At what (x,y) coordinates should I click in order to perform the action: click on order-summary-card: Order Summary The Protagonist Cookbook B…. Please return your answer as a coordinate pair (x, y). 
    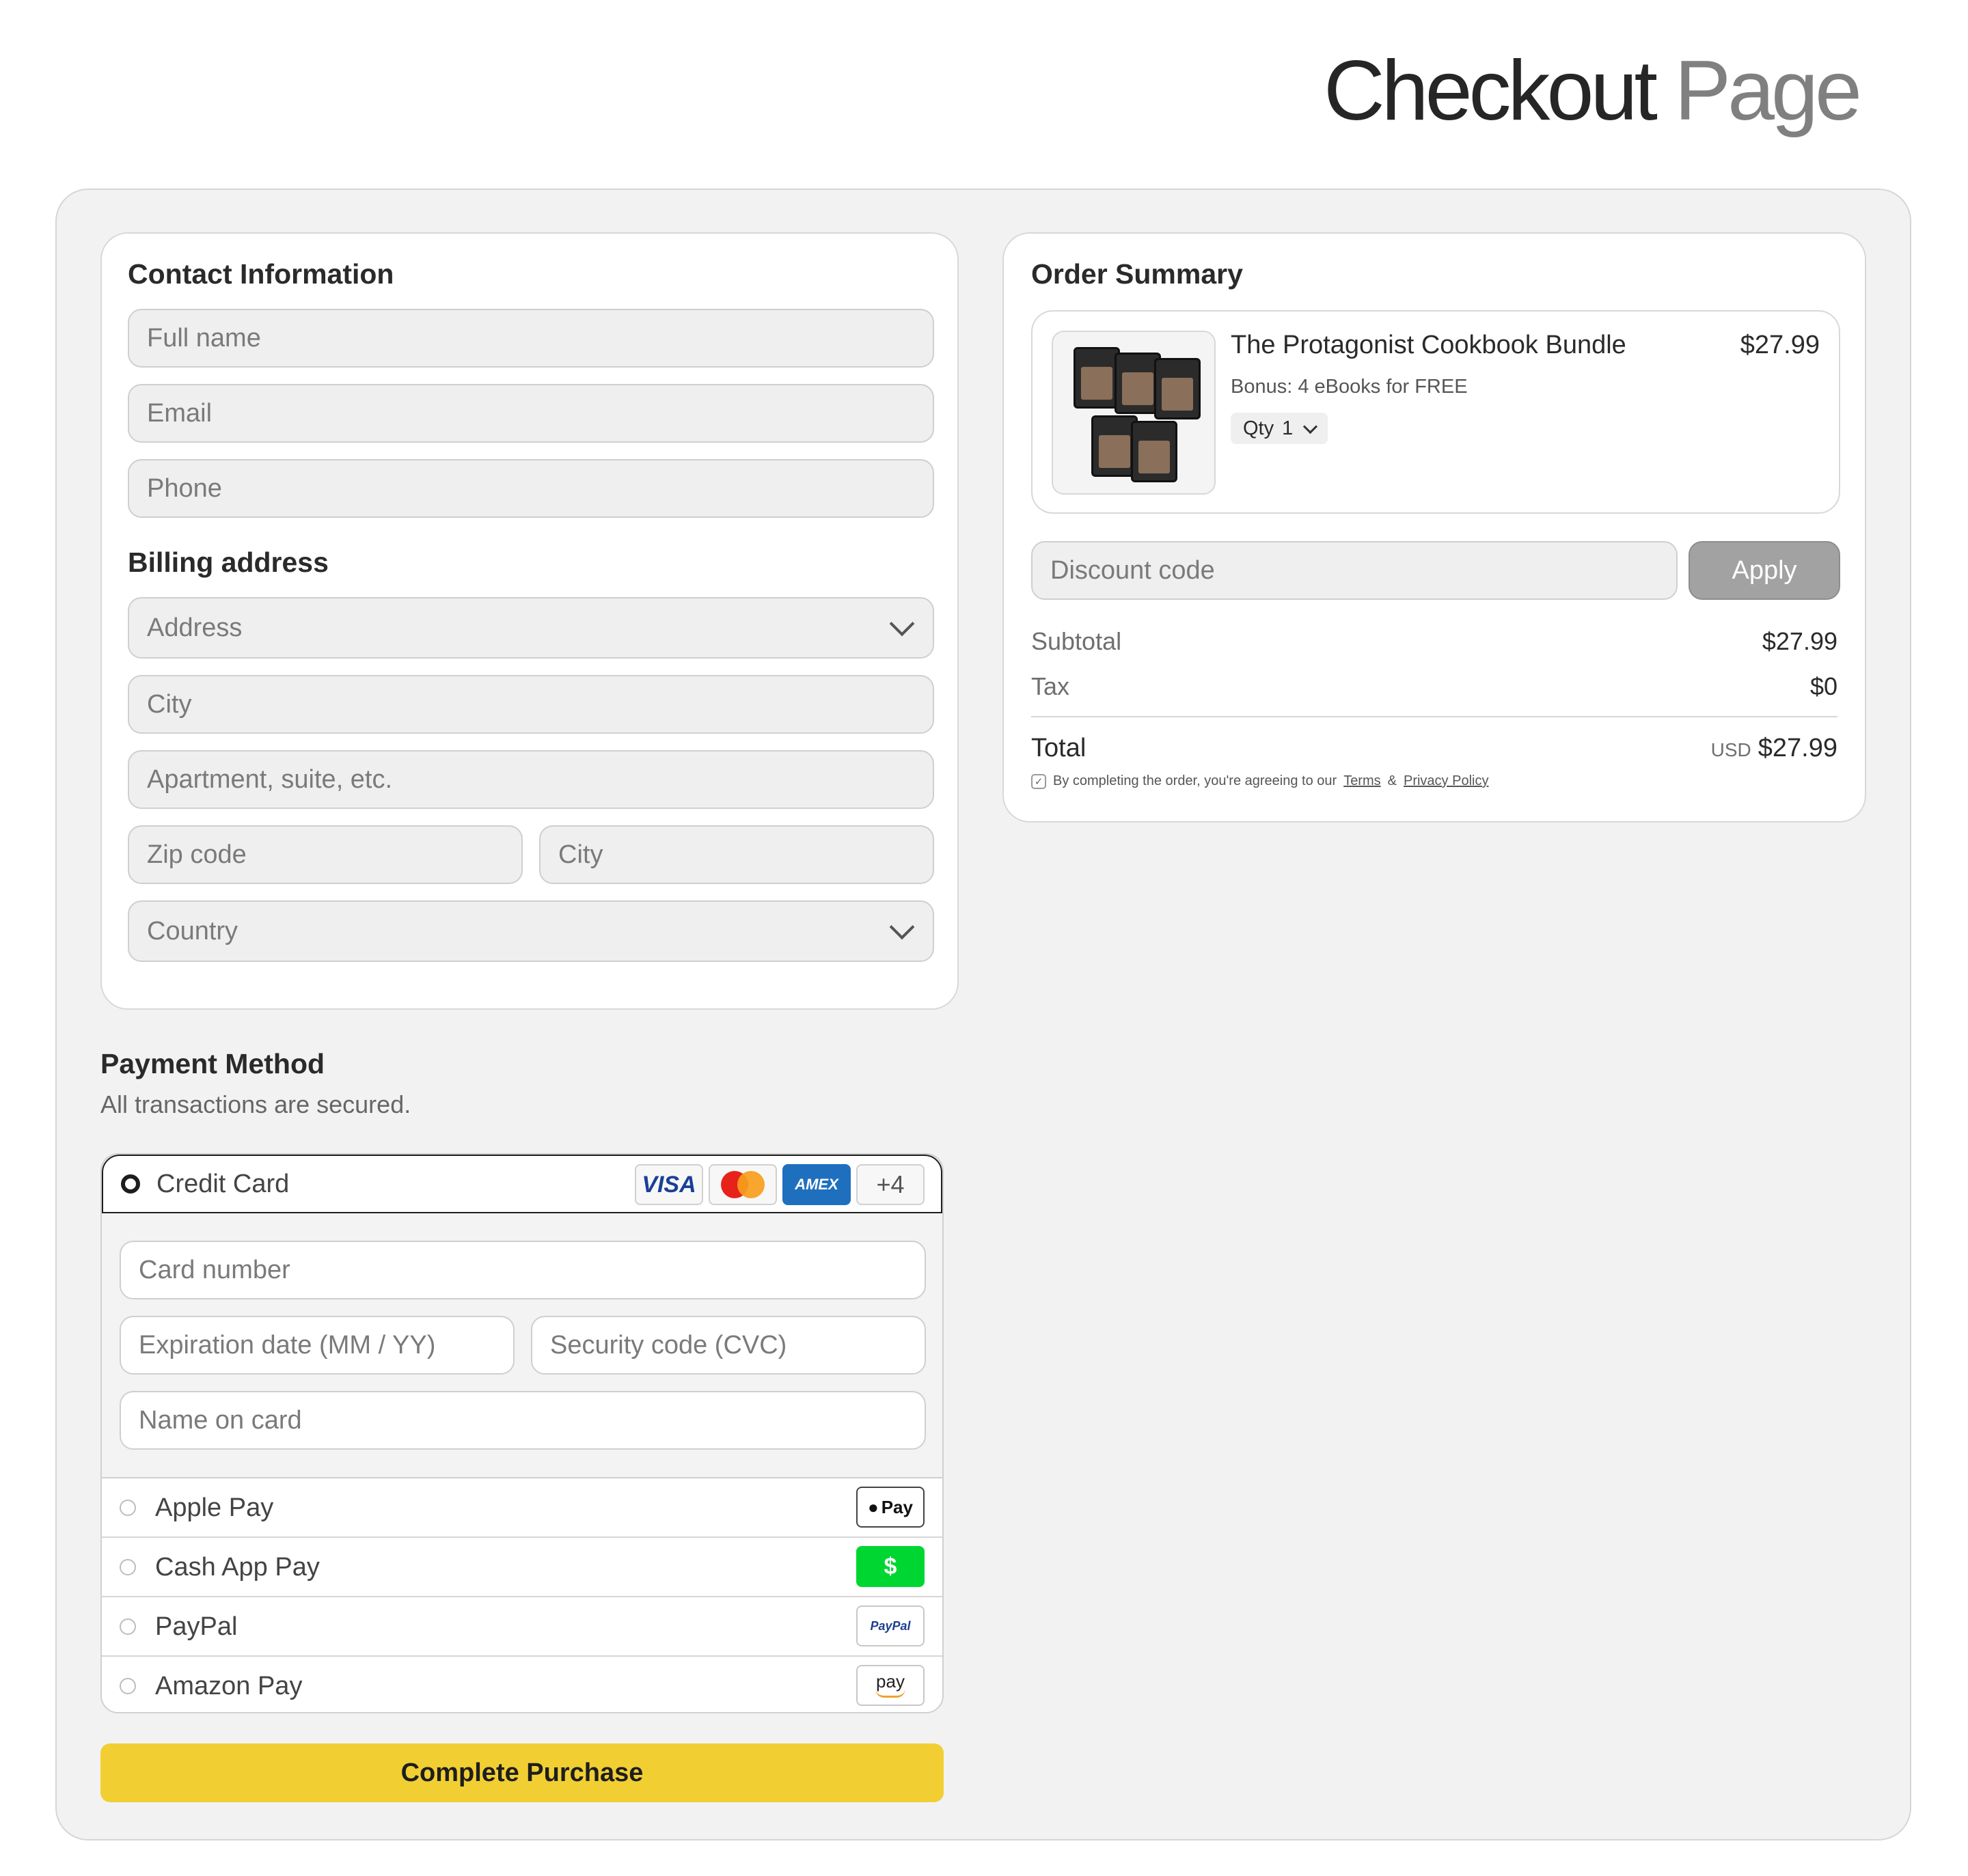
    Looking at the image, I should click on (1434, 527).